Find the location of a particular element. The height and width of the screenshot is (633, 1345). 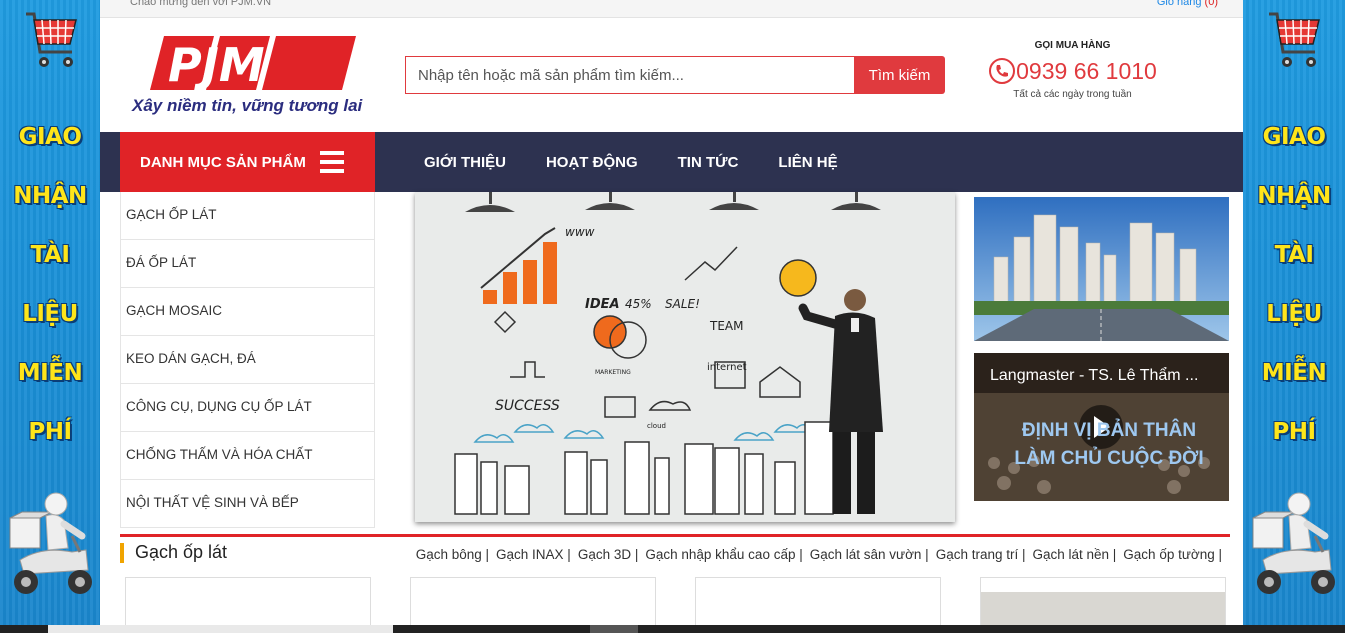

hotline-phone: 0939 66 1010 is located at coordinates (1086, 70).